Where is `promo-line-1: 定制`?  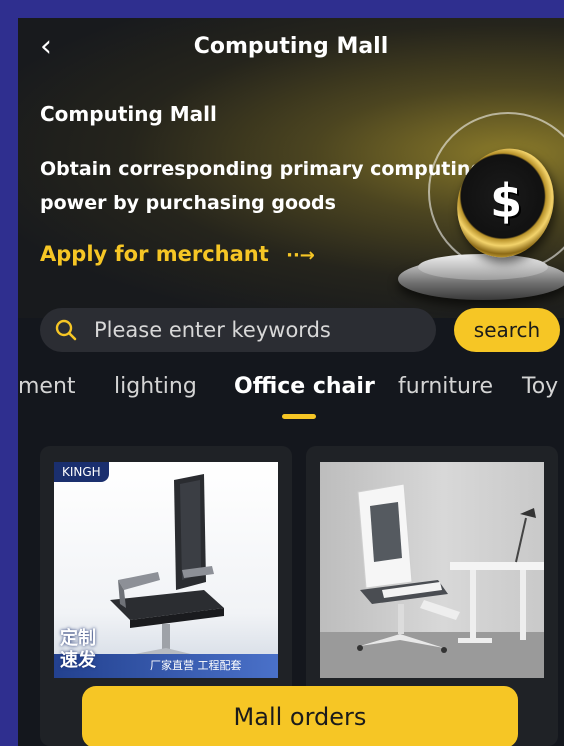
promo-line-1: 定制 is located at coordinates (78, 638).